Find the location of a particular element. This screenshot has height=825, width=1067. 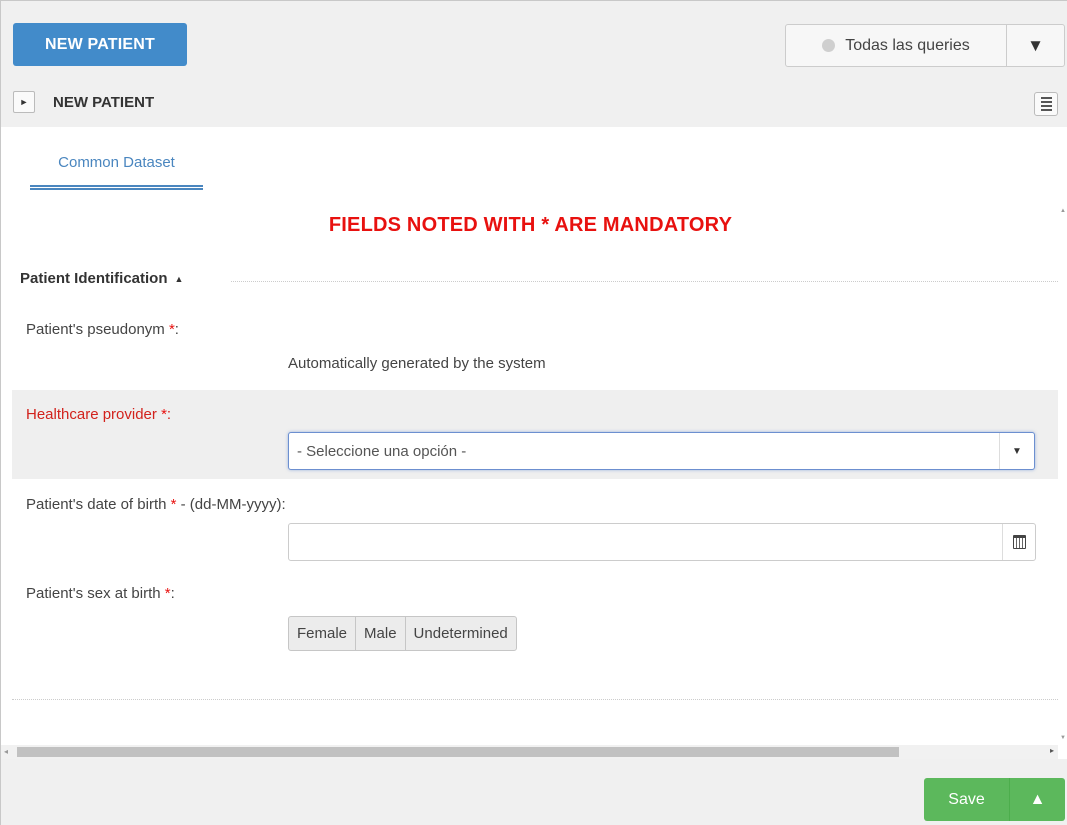

save-button: Save is located at coordinates (967, 799).